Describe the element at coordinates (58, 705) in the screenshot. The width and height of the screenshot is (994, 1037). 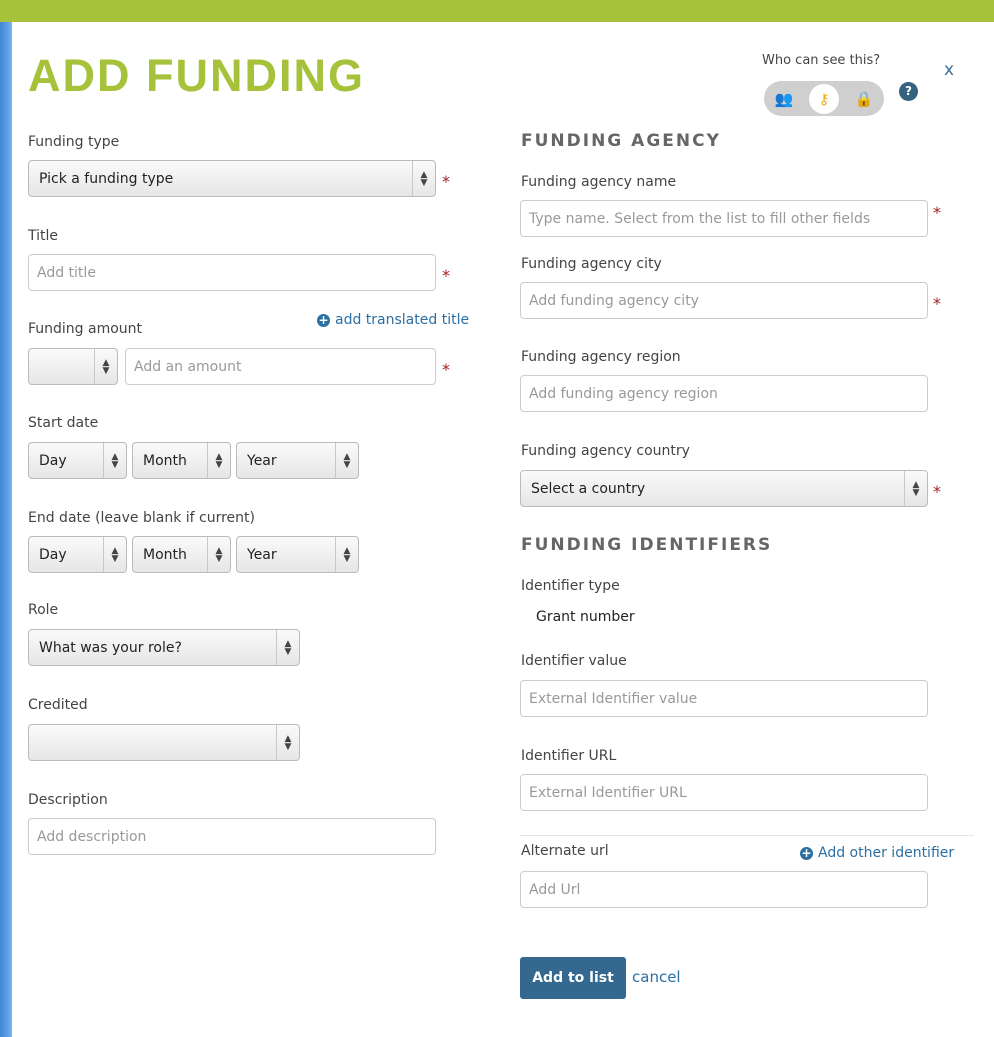
I see `credited-label: Credited` at that location.